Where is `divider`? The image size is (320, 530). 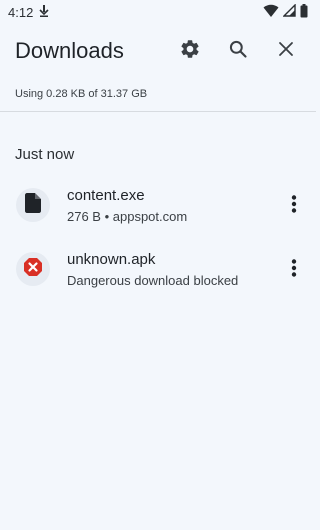
divider is located at coordinates (158, 111).